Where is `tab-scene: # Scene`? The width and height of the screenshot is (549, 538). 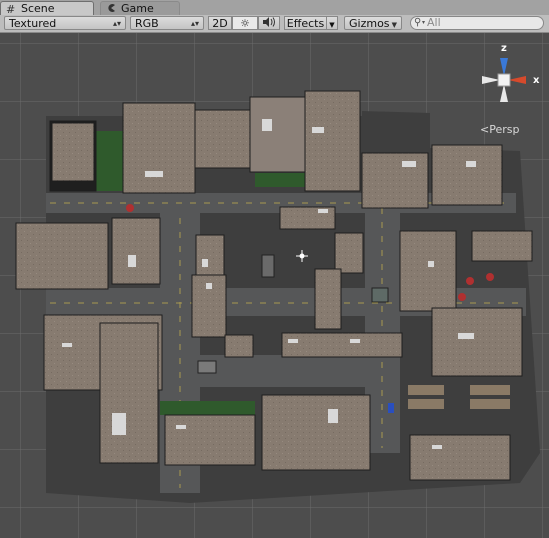
tab-scene: # Scene is located at coordinates (47, 8).